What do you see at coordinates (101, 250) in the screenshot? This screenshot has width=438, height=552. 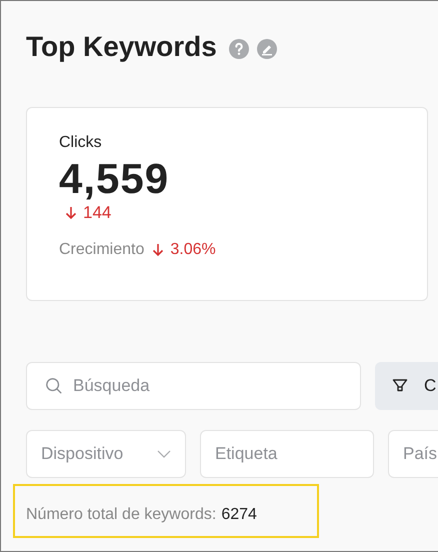 I see `growth-label: Crecimiento` at bounding box center [101, 250].